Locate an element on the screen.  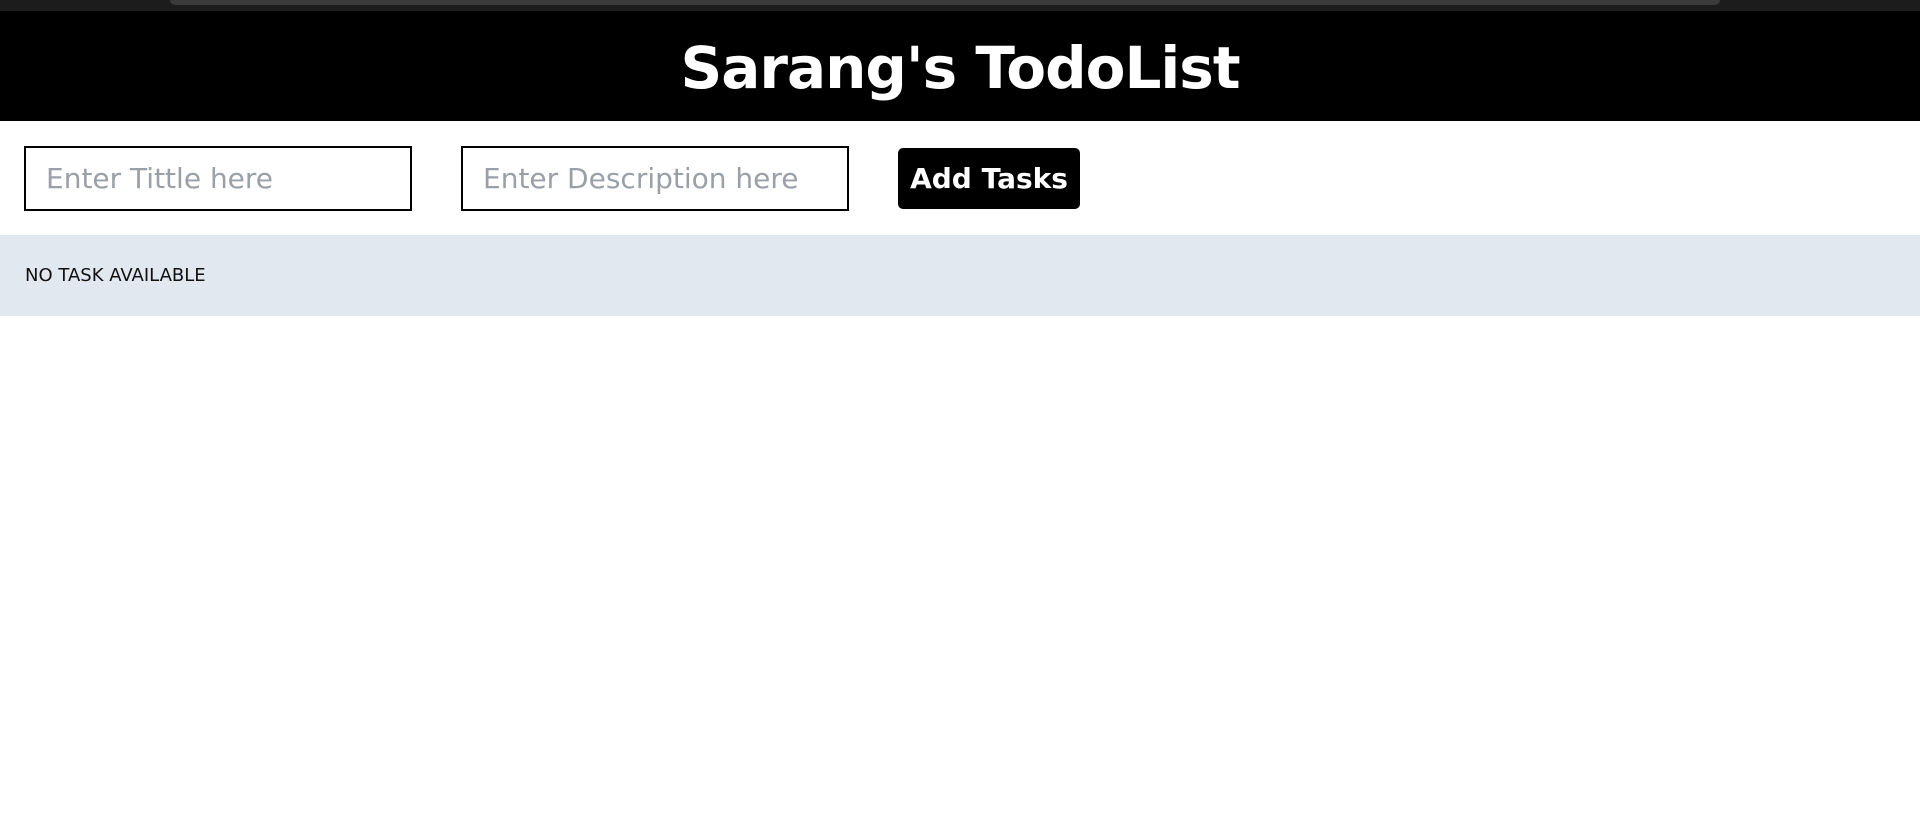
task-form: Add Tasks is located at coordinates (960, 178).